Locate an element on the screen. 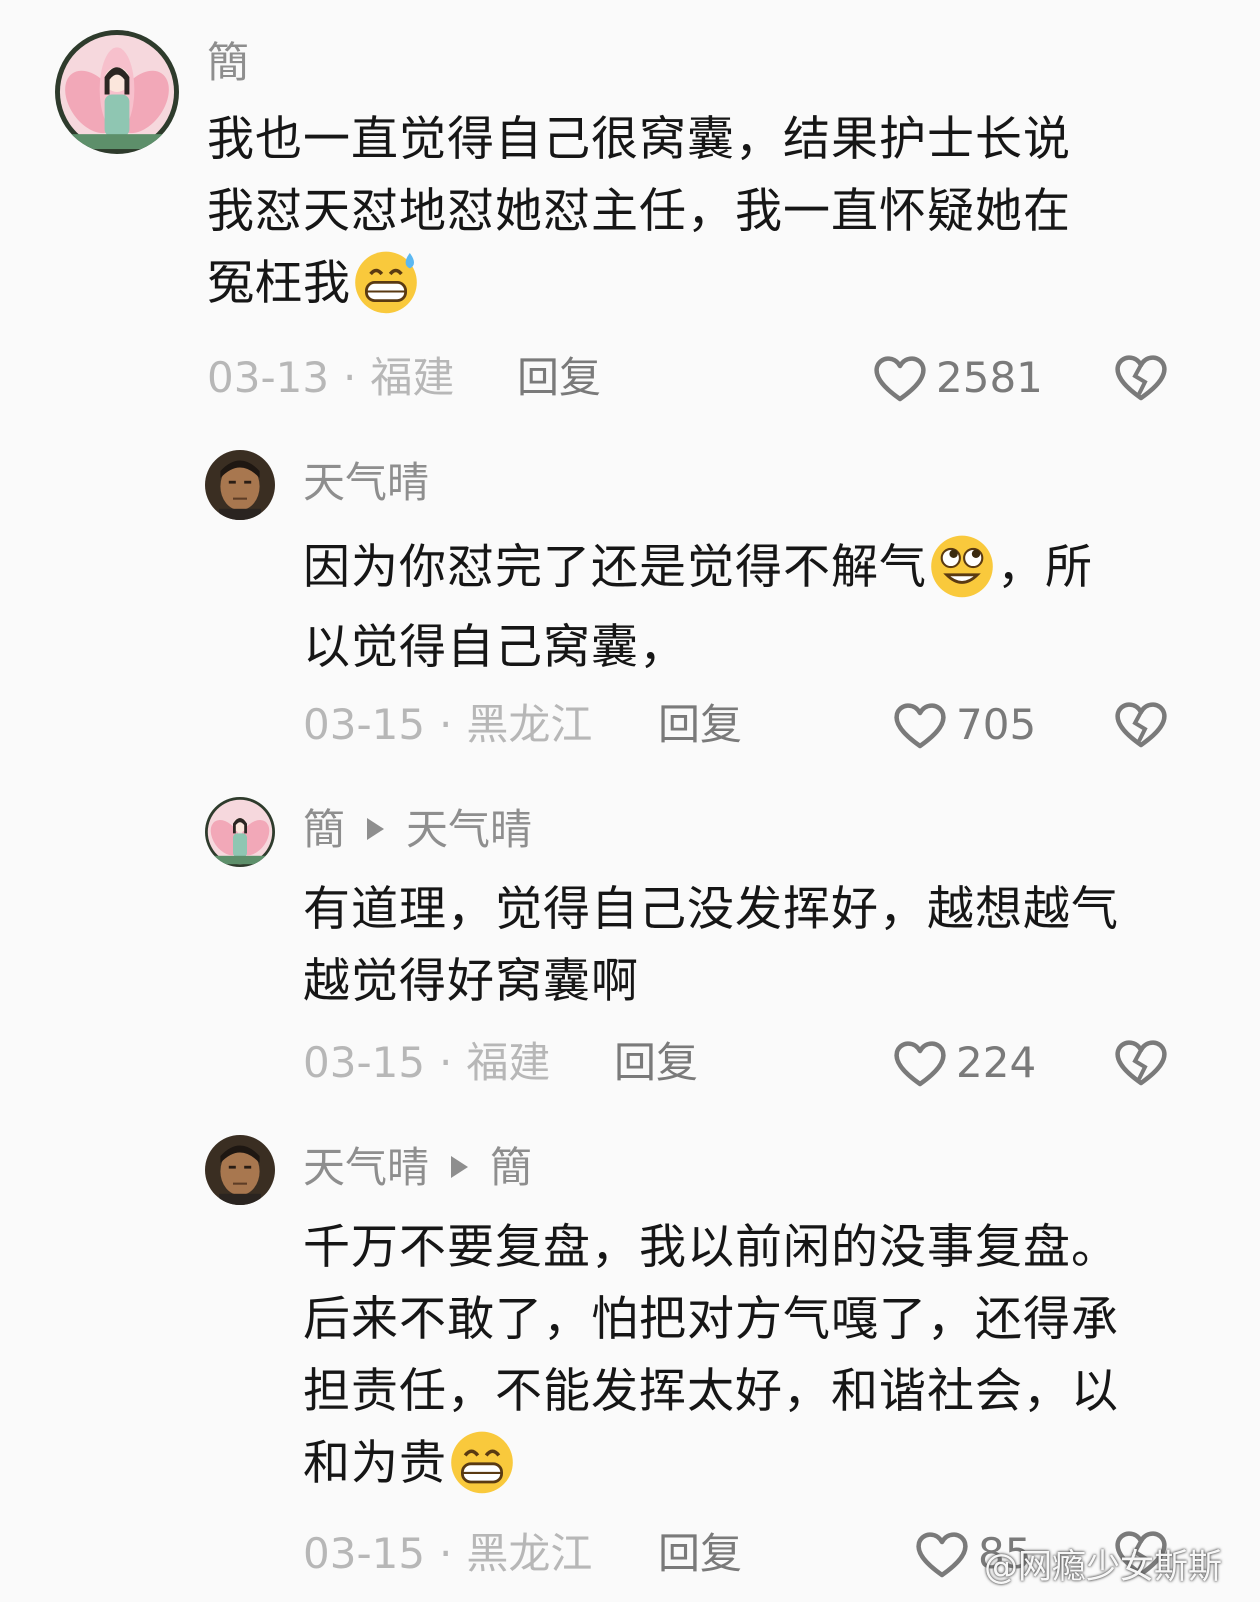 This screenshot has width=1260, height=1602. like-button: 224 is located at coordinates (964, 1063).